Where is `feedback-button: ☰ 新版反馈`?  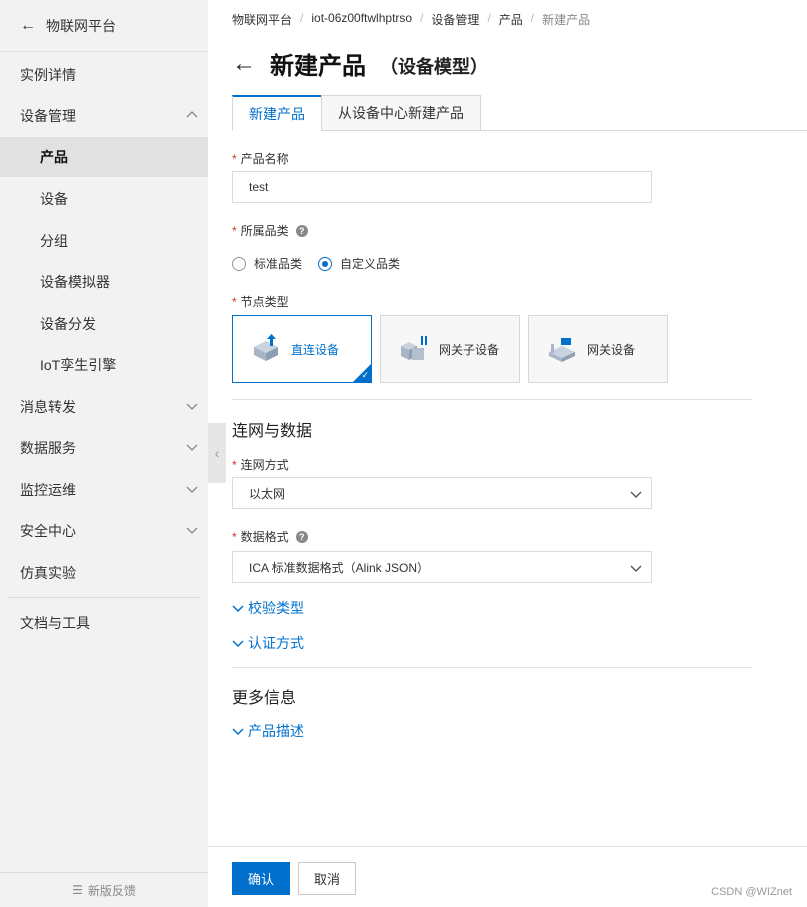
feedback-button: ☰ 新版反馈 is located at coordinates (104, 889).